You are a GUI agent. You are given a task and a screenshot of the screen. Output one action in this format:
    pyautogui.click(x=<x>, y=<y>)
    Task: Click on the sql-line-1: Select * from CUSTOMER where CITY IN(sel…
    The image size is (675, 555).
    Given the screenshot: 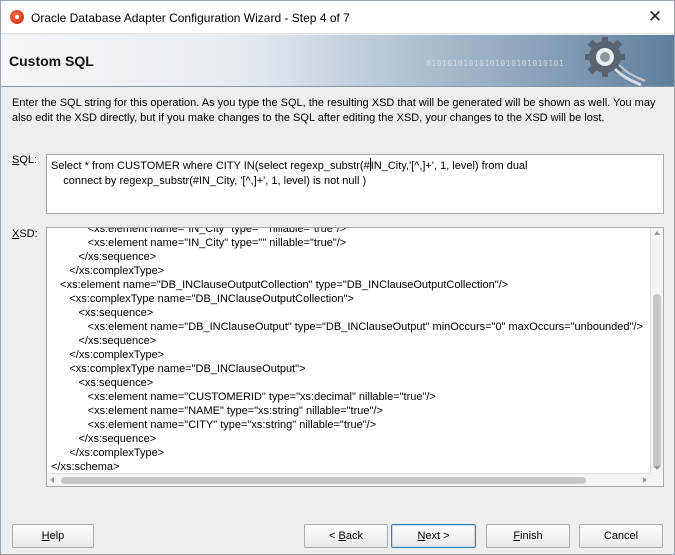 What is the action you would take?
    pyautogui.click(x=355, y=166)
    